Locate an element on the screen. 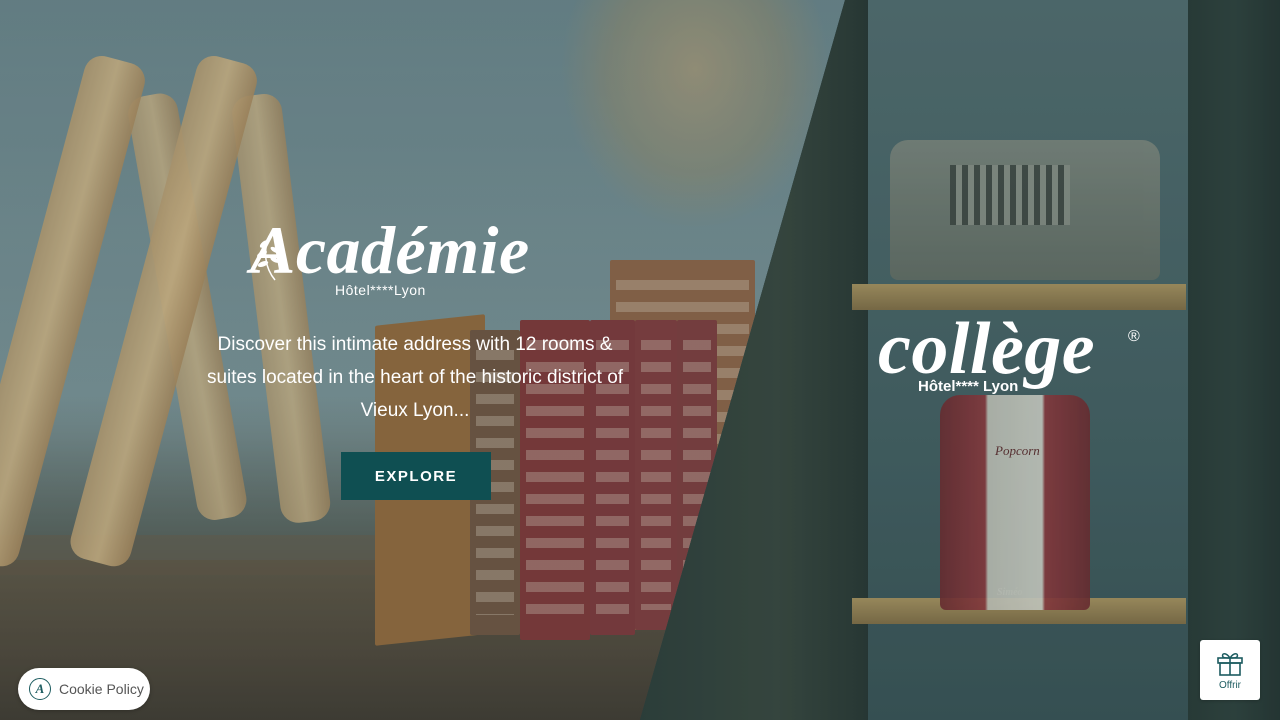  cookie-policy-button: A Cookie Policy is located at coordinates (84, 689).